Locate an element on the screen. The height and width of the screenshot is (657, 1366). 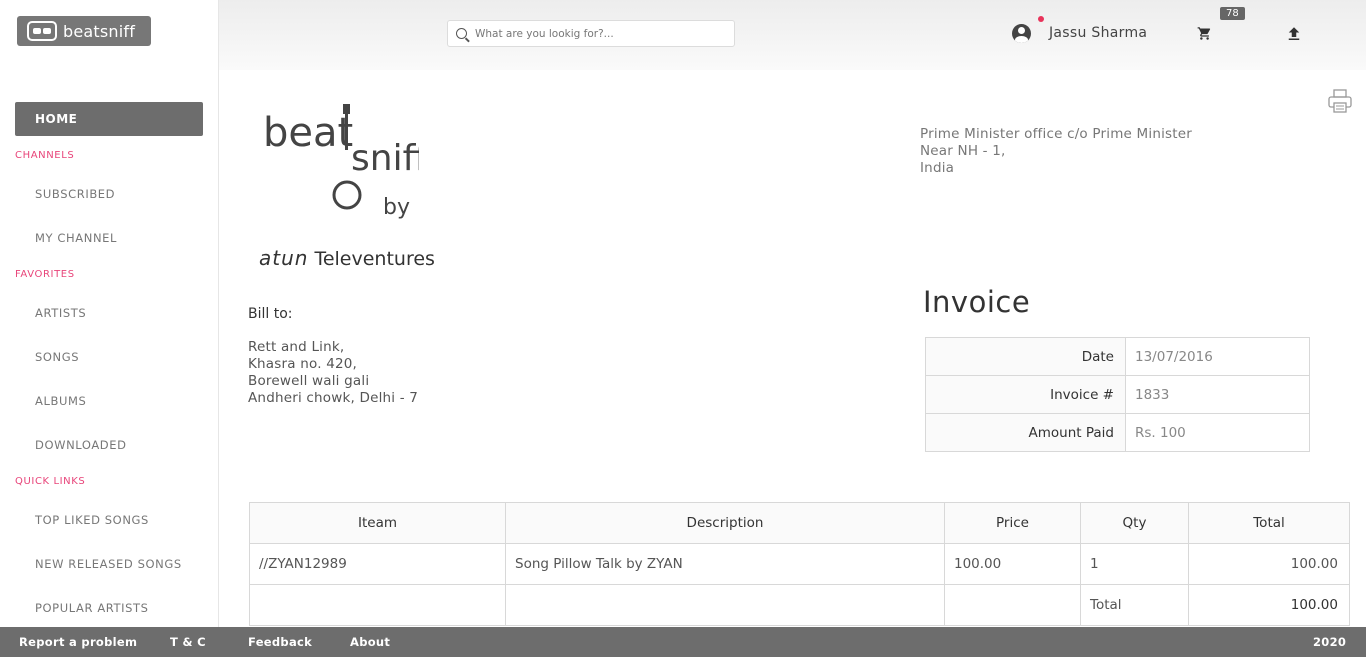
footer-link-feedback: Feedback is located at coordinates (280, 642).